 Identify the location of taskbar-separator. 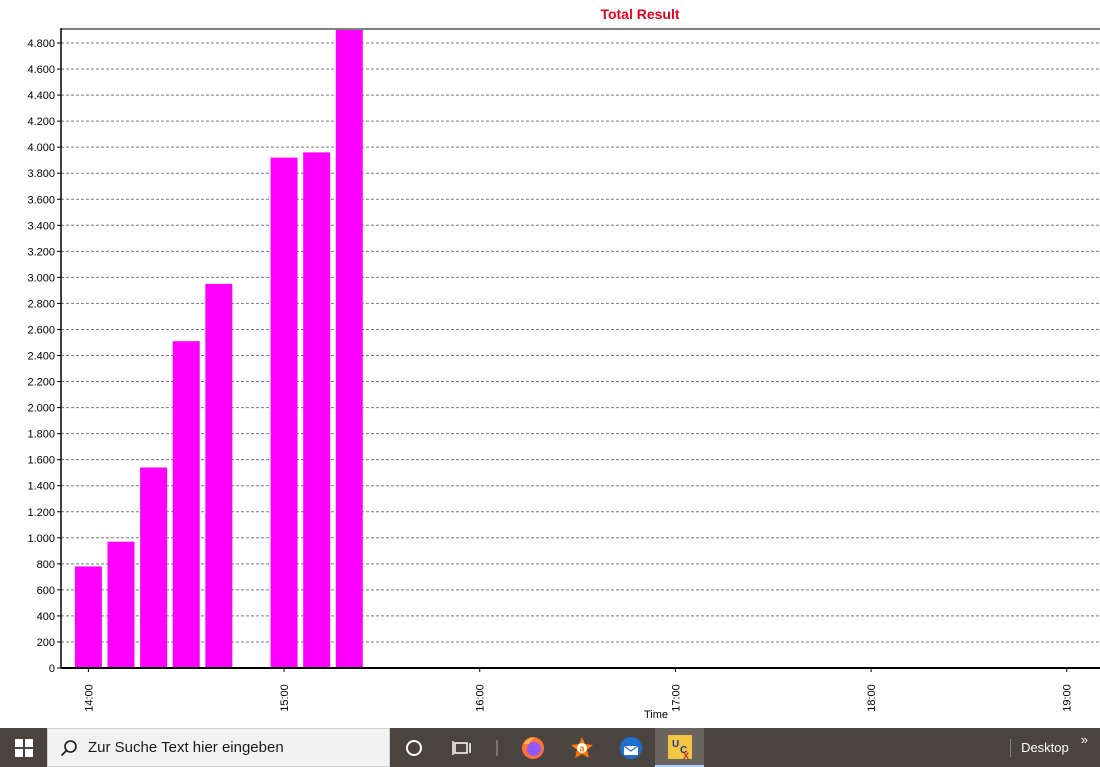
(497, 747).